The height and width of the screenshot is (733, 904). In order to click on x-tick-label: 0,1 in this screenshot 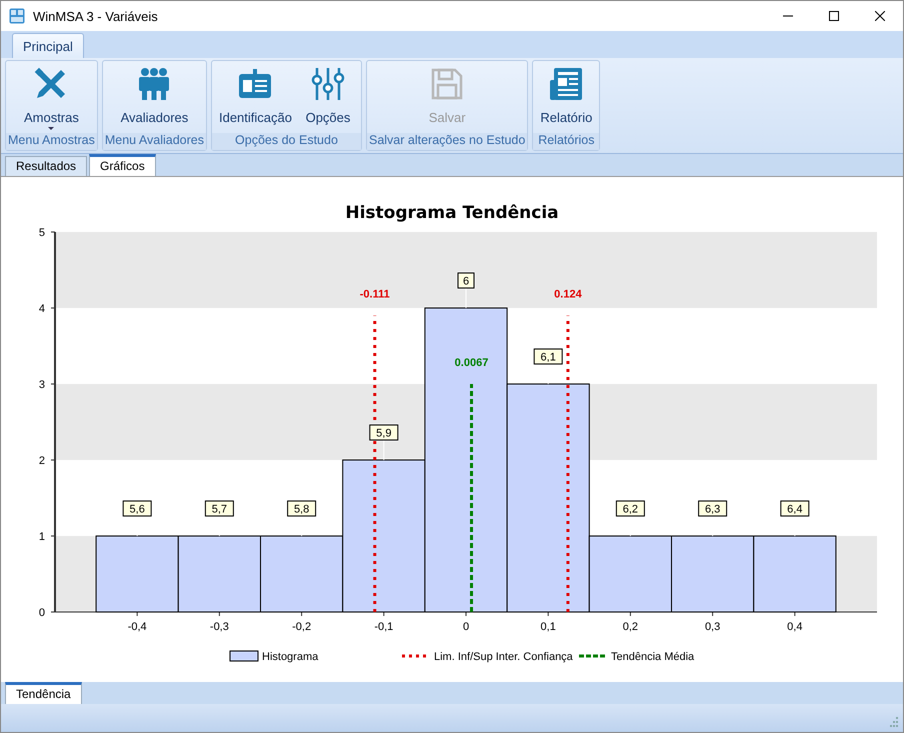, I will do `click(548, 627)`.